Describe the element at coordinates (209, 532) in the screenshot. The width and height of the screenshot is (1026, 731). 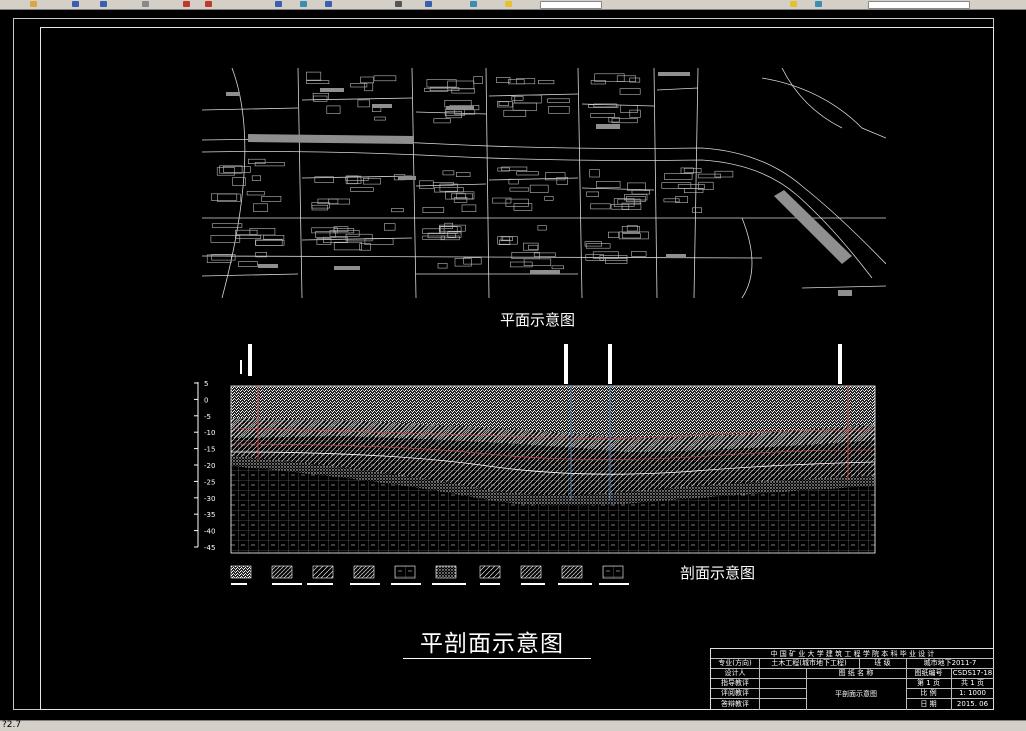
I see `depth-tick-label: -40` at that location.